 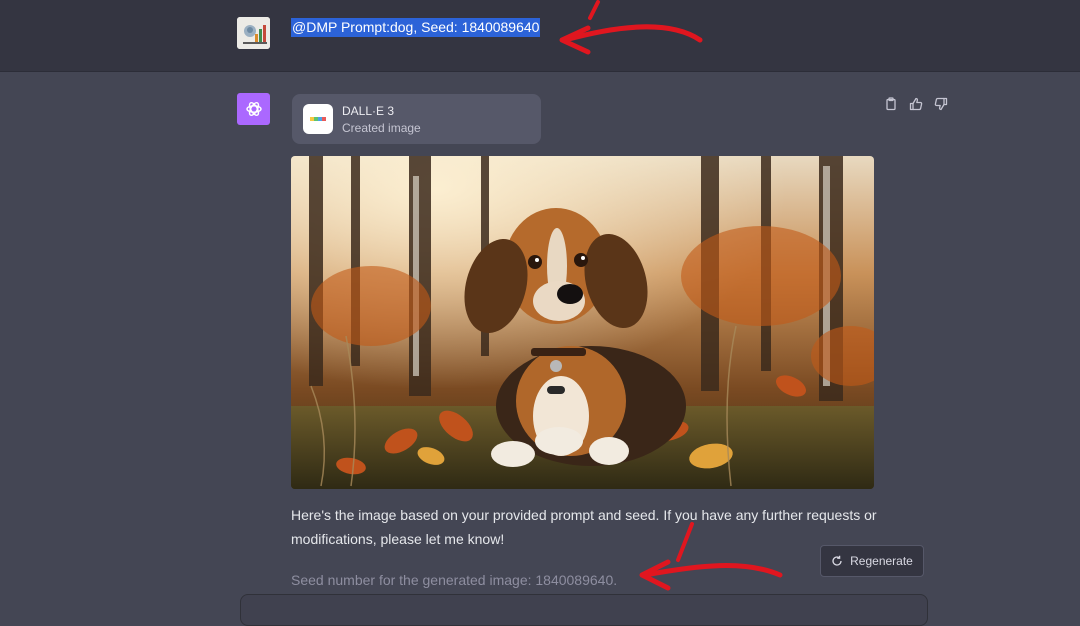 What do you see at coordinates (891, 104) in the screenshot?
I see `copy-icon` at bounding box center [891, 104].